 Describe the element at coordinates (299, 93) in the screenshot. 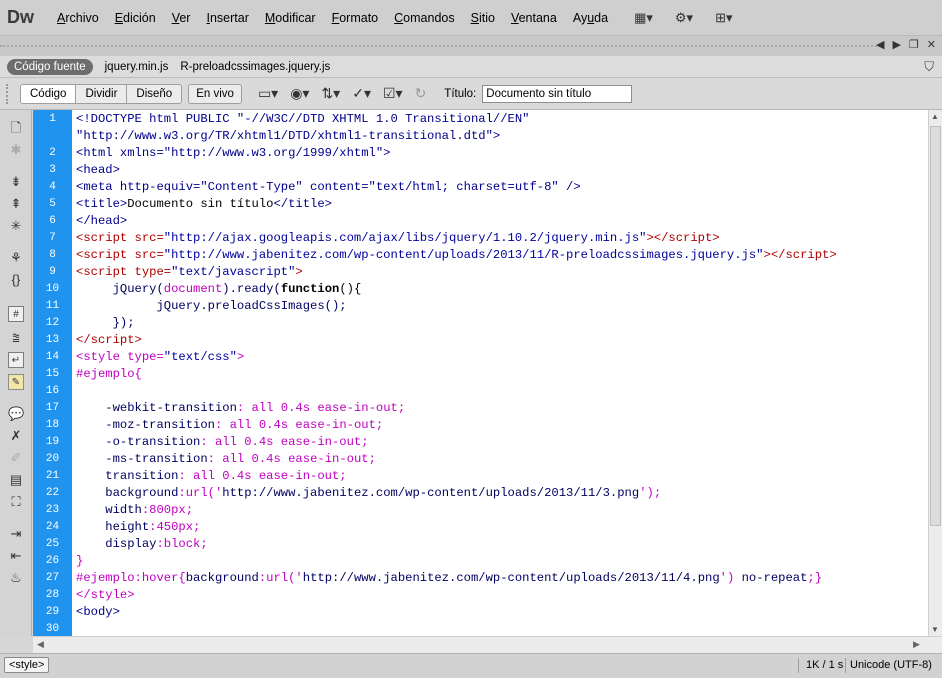

I see `browser-preview-icon: ◉▾` at that location.